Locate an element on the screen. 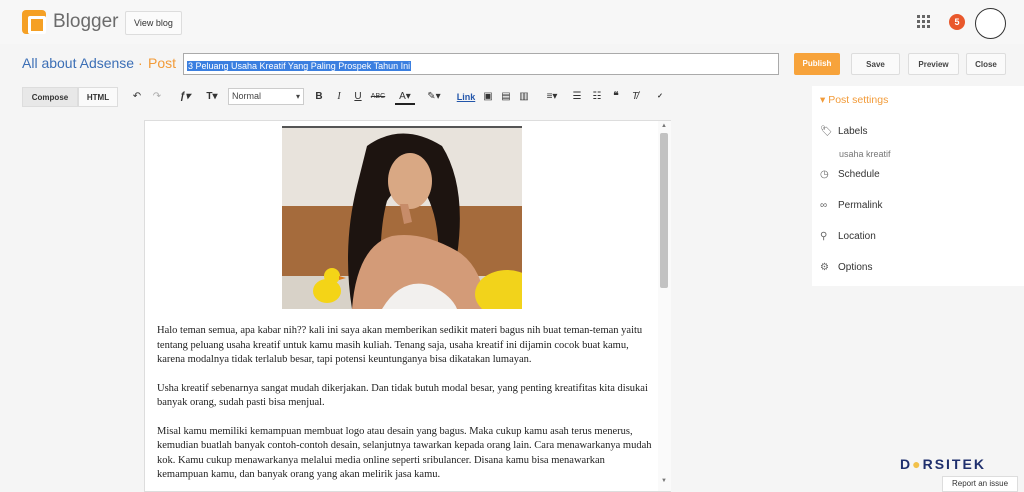 The height and width of the screenshot is (492, 1024). bold-button: B is located at coordinates (319, 97).